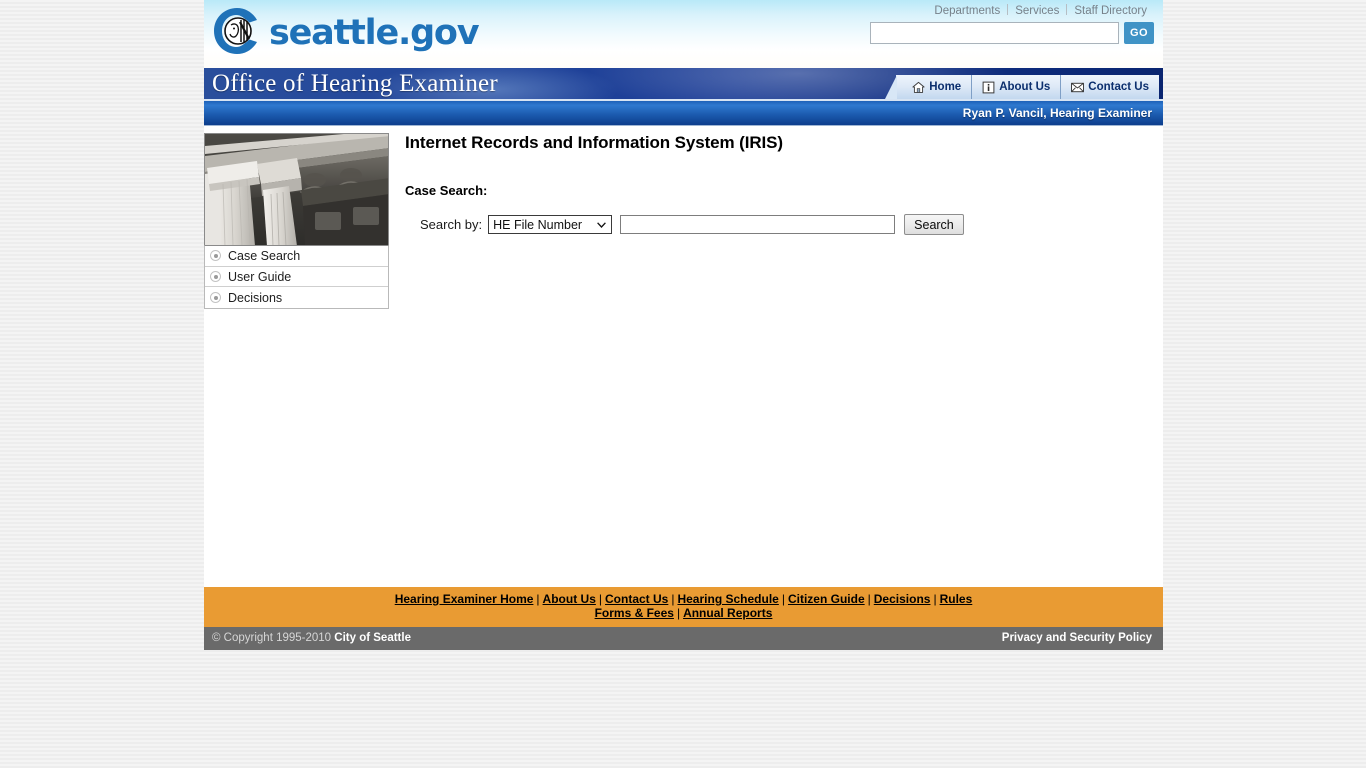 Image resolution: width=1366 pixels, height=768 pixels. Describe the element at coordinates (235, 31) in the screenshot. I see `seattle-city-seal-icon` at that location.